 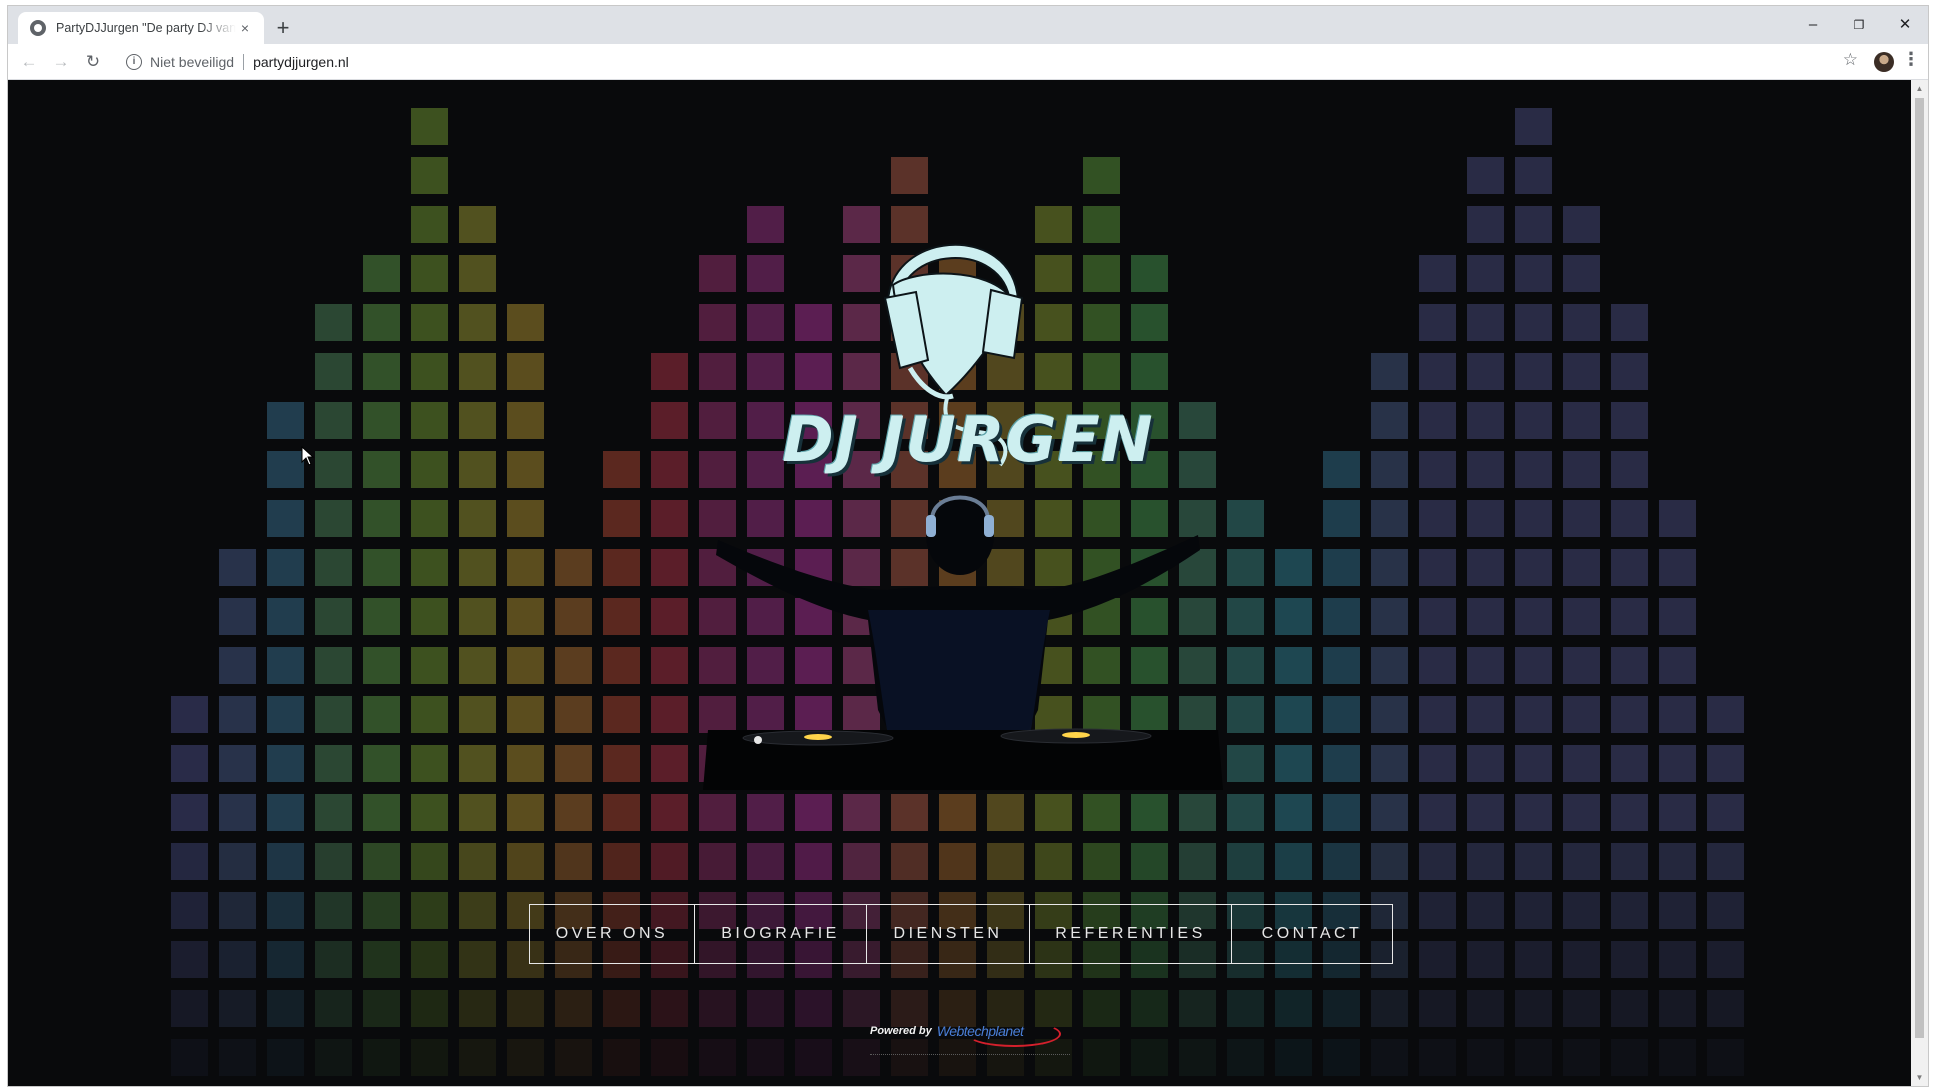 What do you see at coordinates (245, 28) in the screenshot?
I see `tab-close-icon: ×` at bounding box center [245, 28].